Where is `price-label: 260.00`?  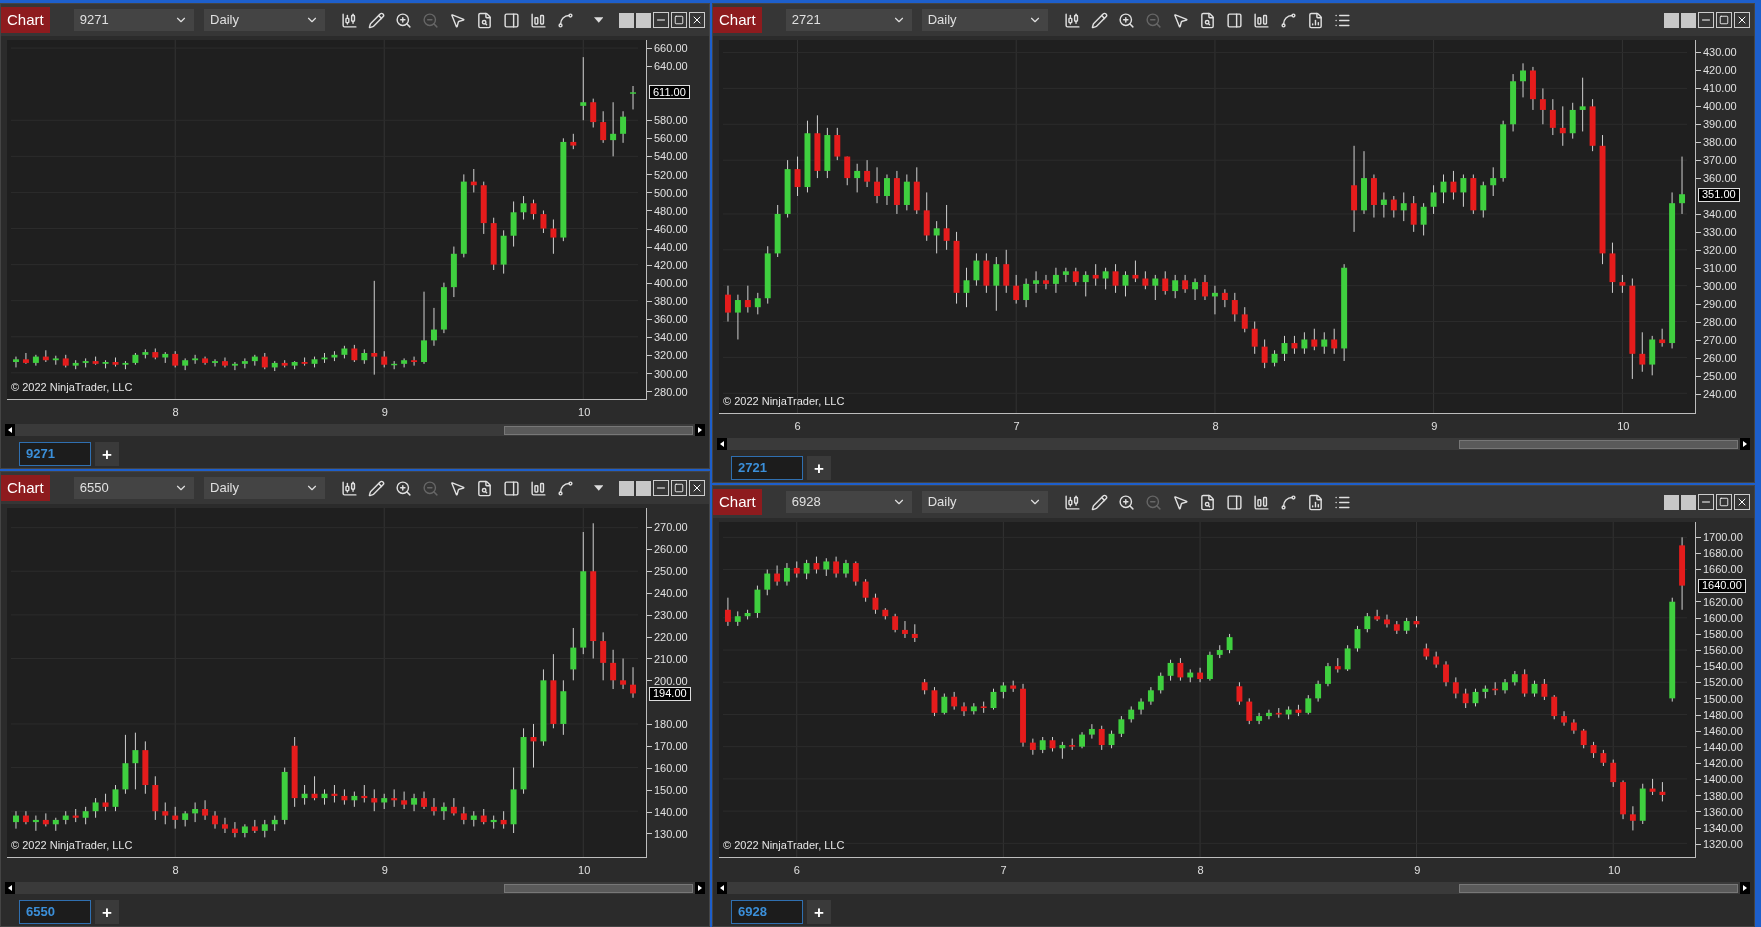
price-label: 260.00 is located at coordinates (671, 550).